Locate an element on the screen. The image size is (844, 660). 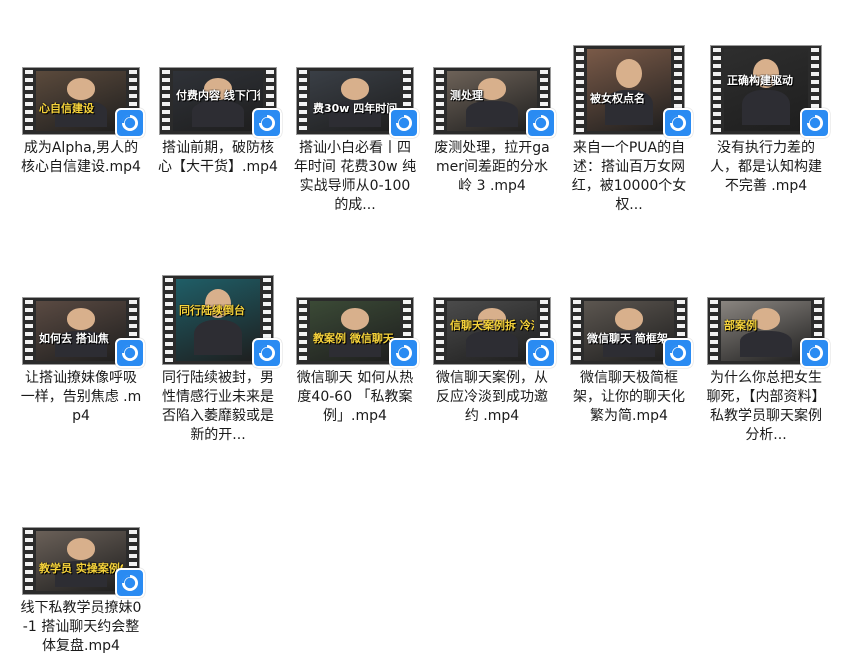
video-preview-image: 同行陆续倒台 is located at coordinates (218, 320).